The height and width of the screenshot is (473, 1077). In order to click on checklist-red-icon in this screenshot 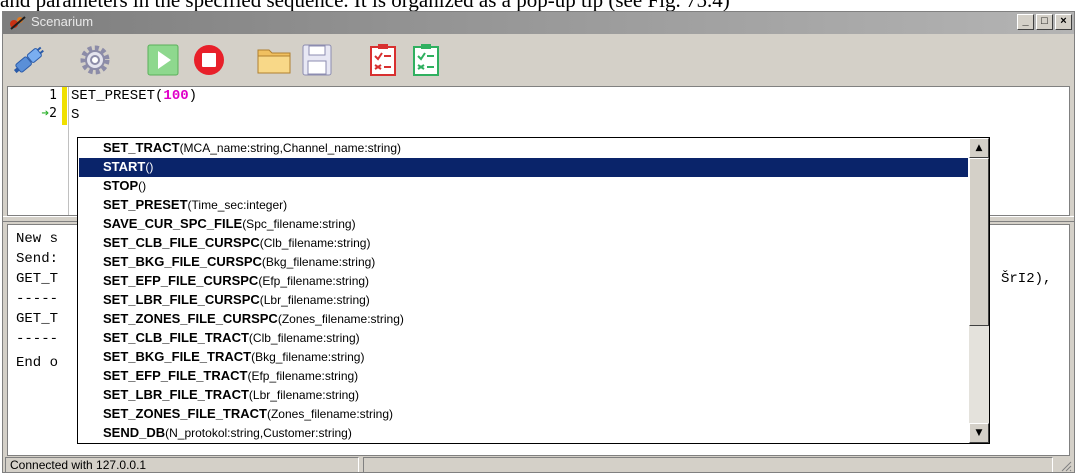, I will do `click(383, 60)`.